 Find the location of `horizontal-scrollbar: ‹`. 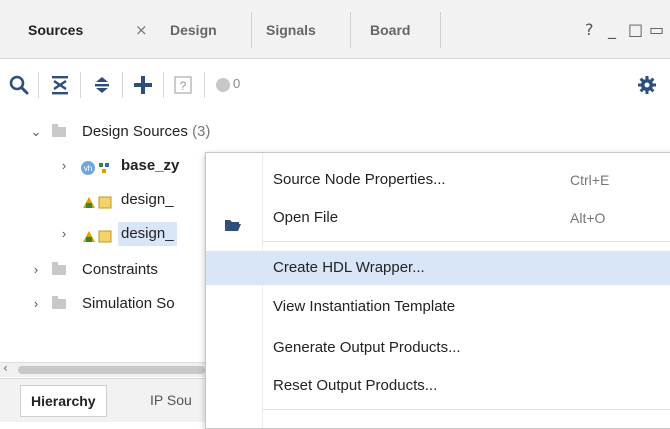

horizontal-scrollbar: ‹ is located at coordinates (102, 369).